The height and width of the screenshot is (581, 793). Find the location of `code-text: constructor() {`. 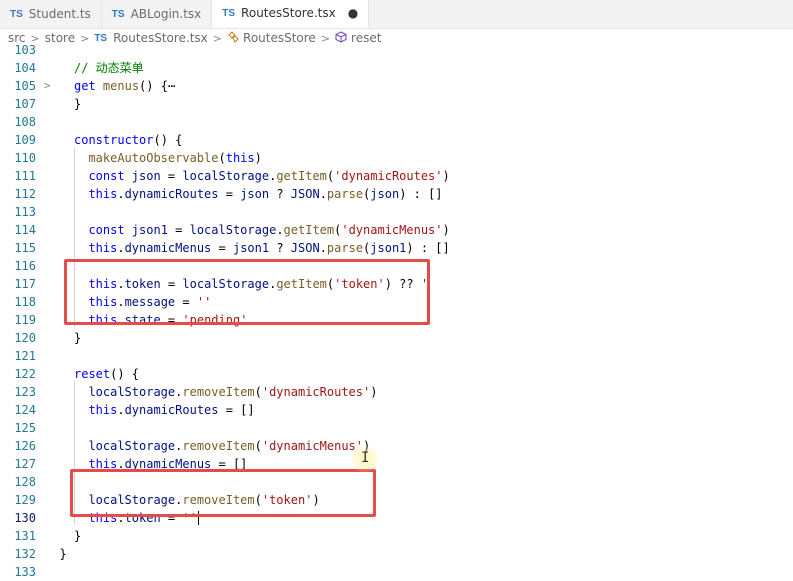

code-text: constructor() { is located at coordinates (128, 140).